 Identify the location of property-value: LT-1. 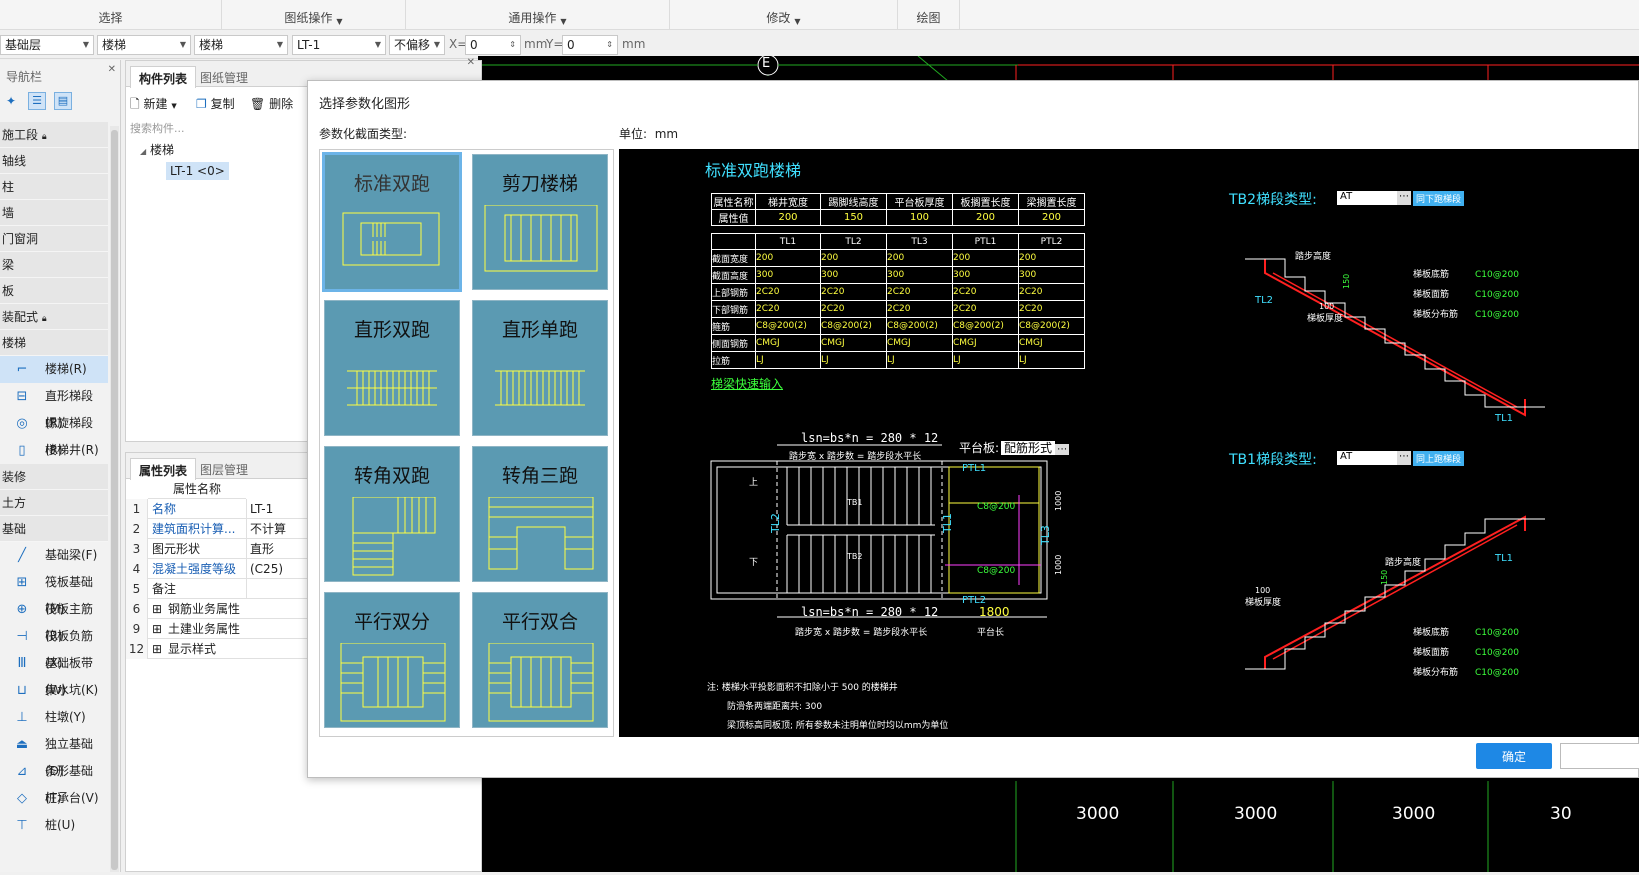
(281, 509).